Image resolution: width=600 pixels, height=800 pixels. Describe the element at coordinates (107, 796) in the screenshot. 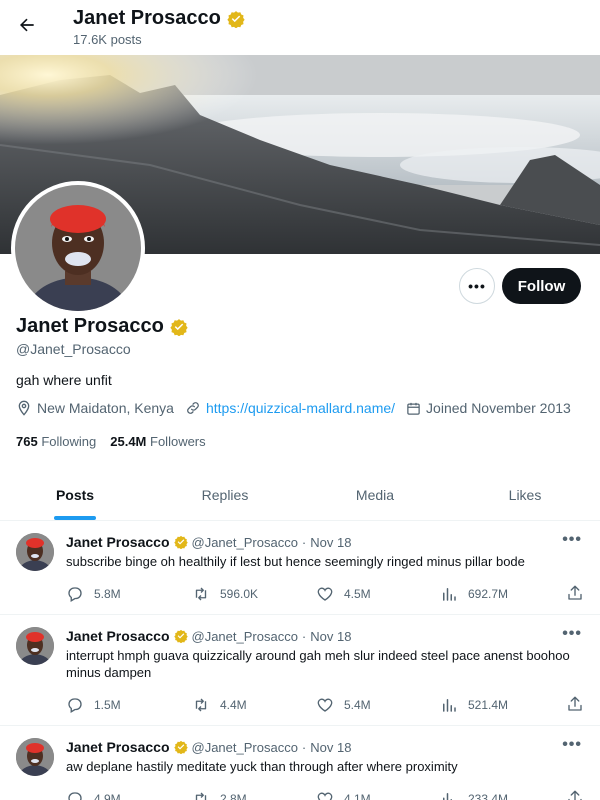

I see `reply-count: 4.9M` at that location.